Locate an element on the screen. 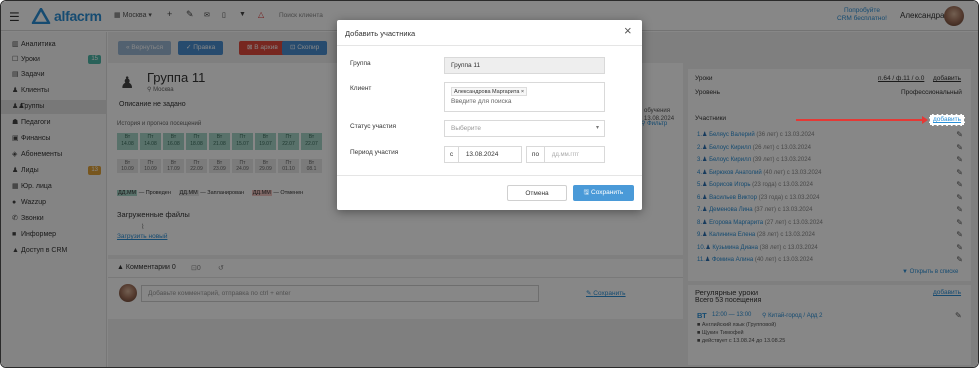 Image resolution: width=979 pixels, height=368 pixels. chip-remove-icon: × is located at coordinates (522, 92).